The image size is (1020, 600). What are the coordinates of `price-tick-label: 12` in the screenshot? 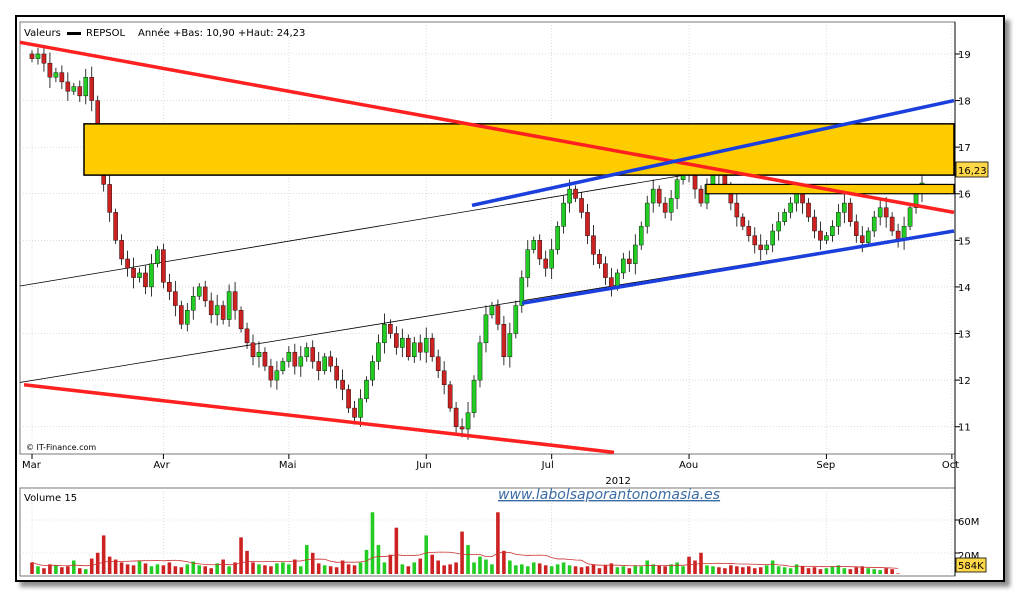 It's located at (964, 381).